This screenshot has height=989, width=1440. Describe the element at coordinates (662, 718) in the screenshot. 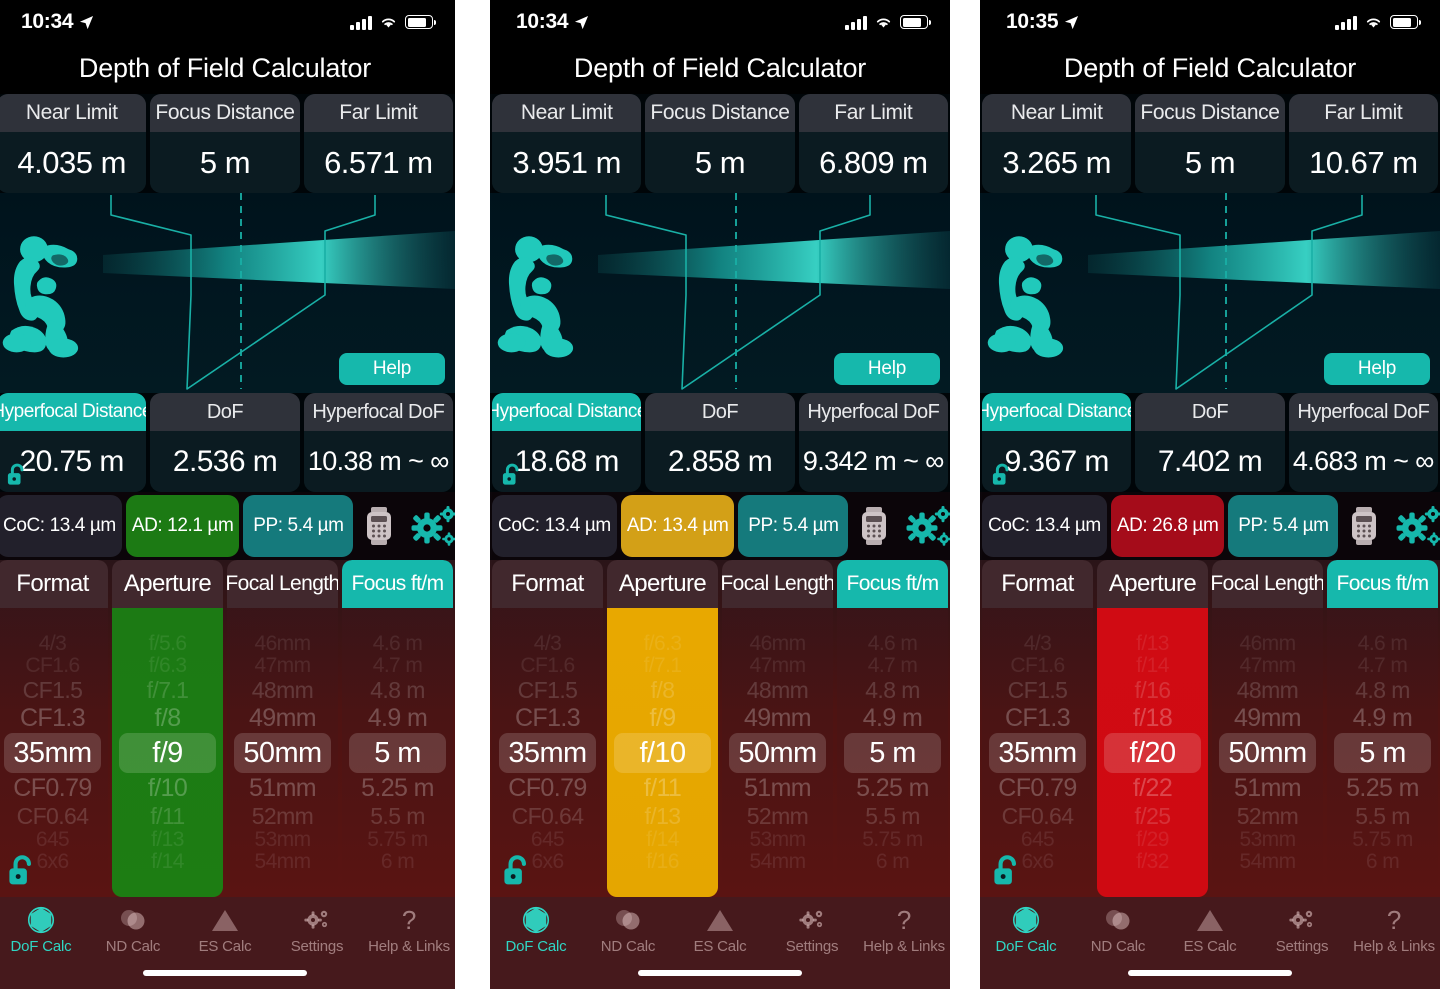

I see `picker-option: f/9` at that location.